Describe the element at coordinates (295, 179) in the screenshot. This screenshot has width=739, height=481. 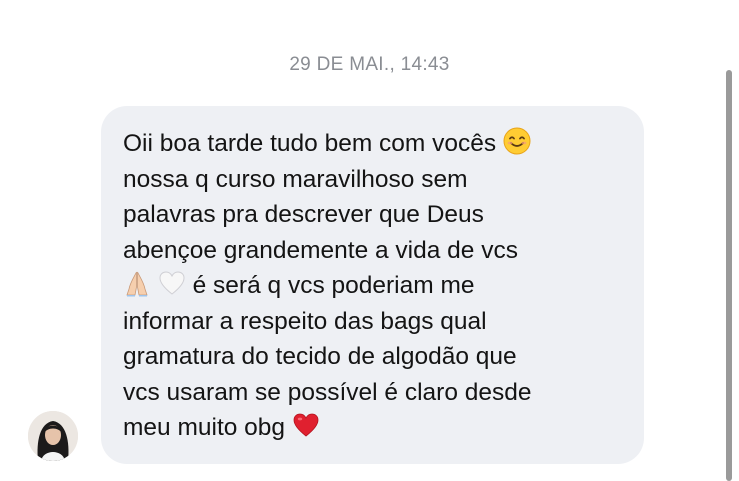
I see `message-line: nossa q curso maravilhoso sem` at that location.